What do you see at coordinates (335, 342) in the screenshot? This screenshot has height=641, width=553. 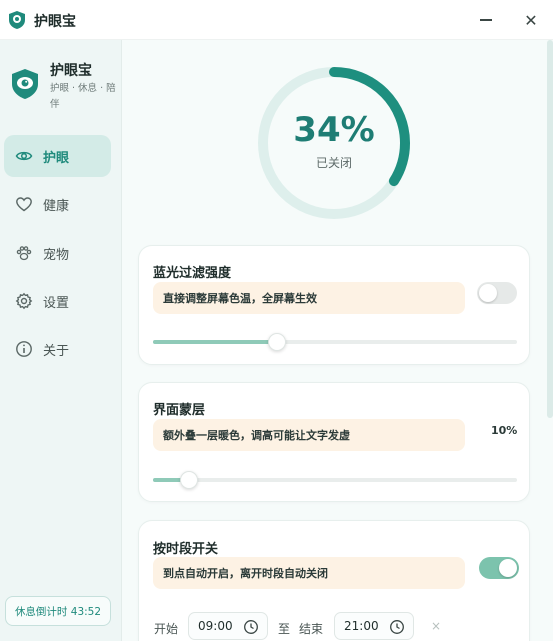 I see `blue-light-slider` at bounding box center [335, 342].